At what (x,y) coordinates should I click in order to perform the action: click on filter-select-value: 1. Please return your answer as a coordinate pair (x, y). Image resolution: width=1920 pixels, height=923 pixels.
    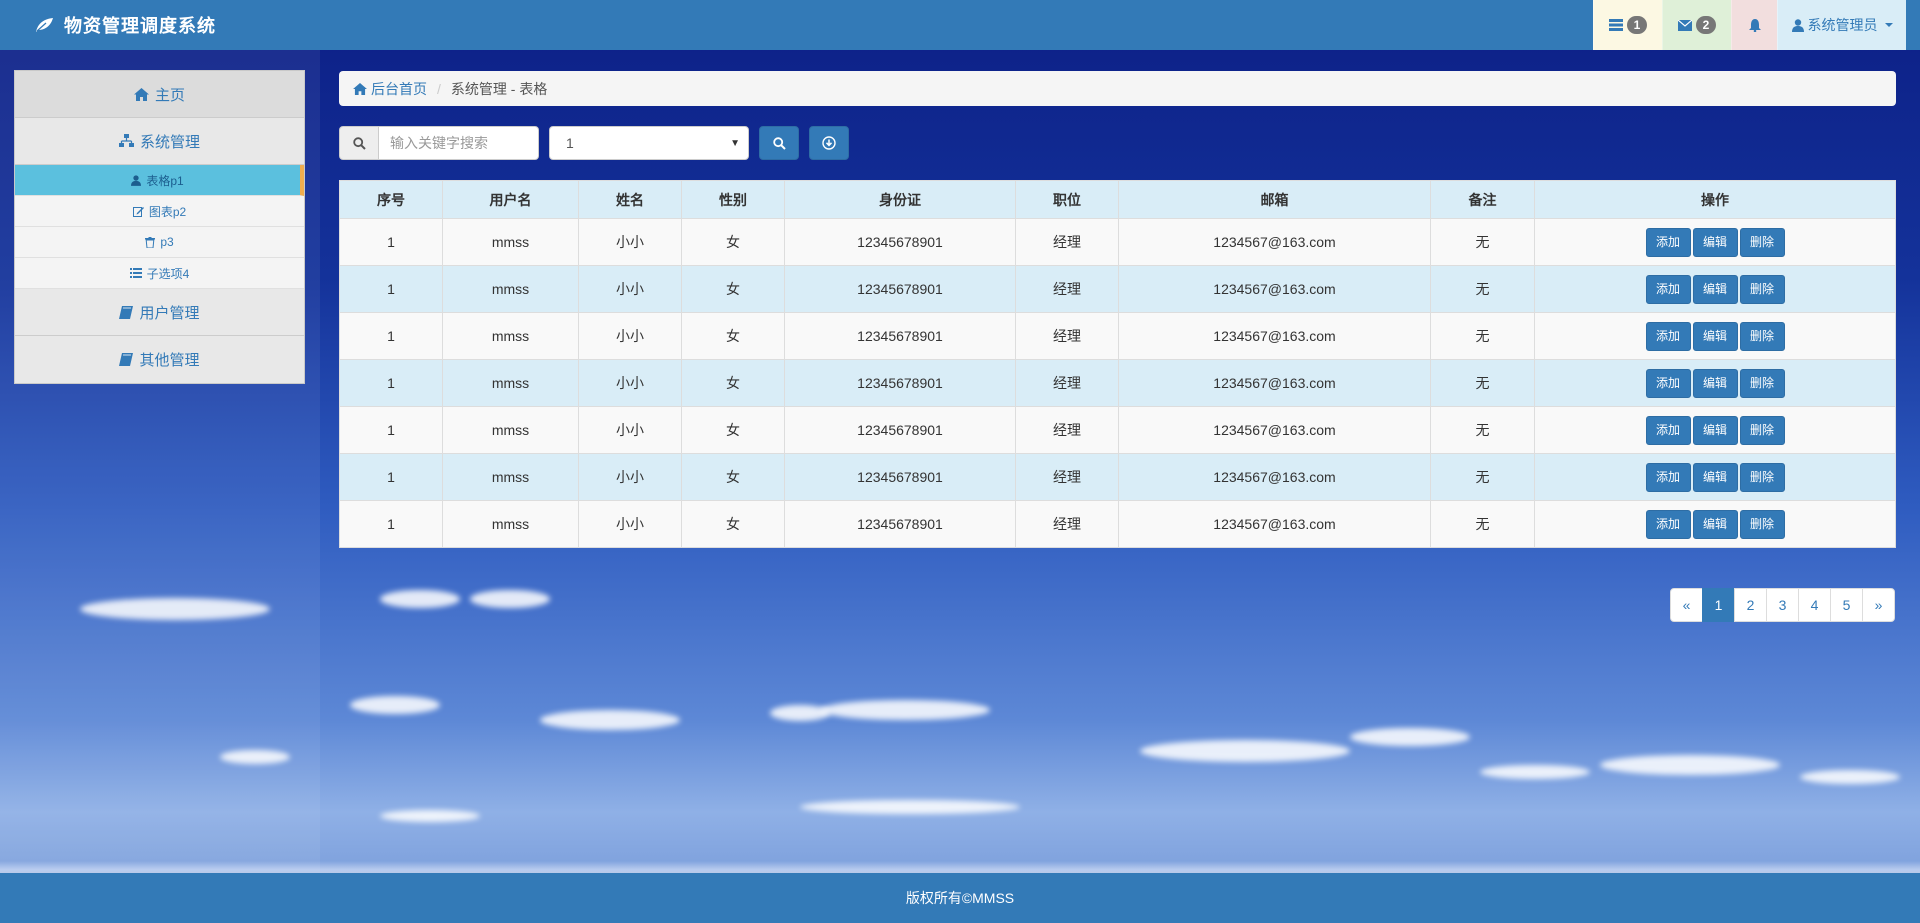
    Looking at the image, I should click on (570, 143).